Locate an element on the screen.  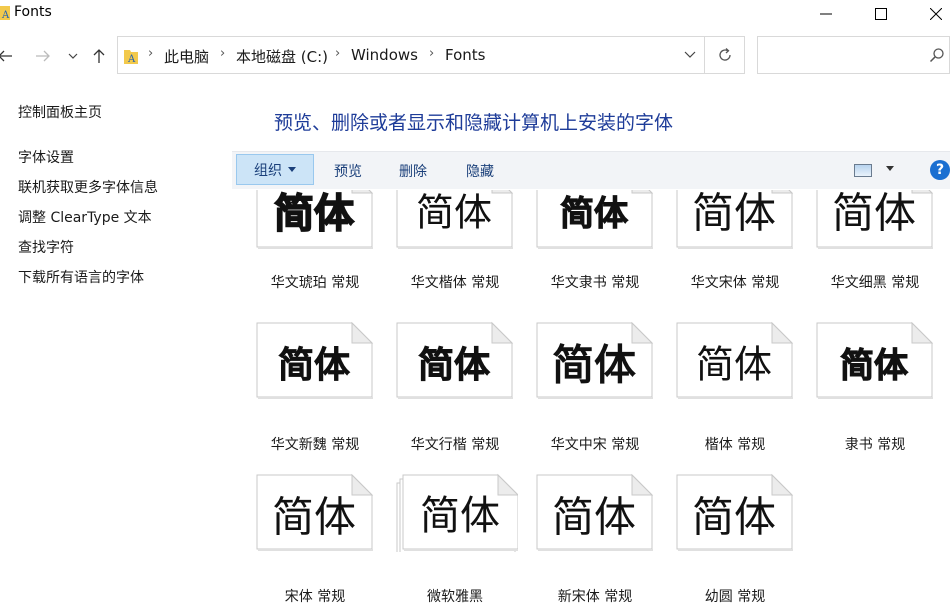
font-tile: 简体 华文琥珀 常规 is located at coordinates (303, 259).